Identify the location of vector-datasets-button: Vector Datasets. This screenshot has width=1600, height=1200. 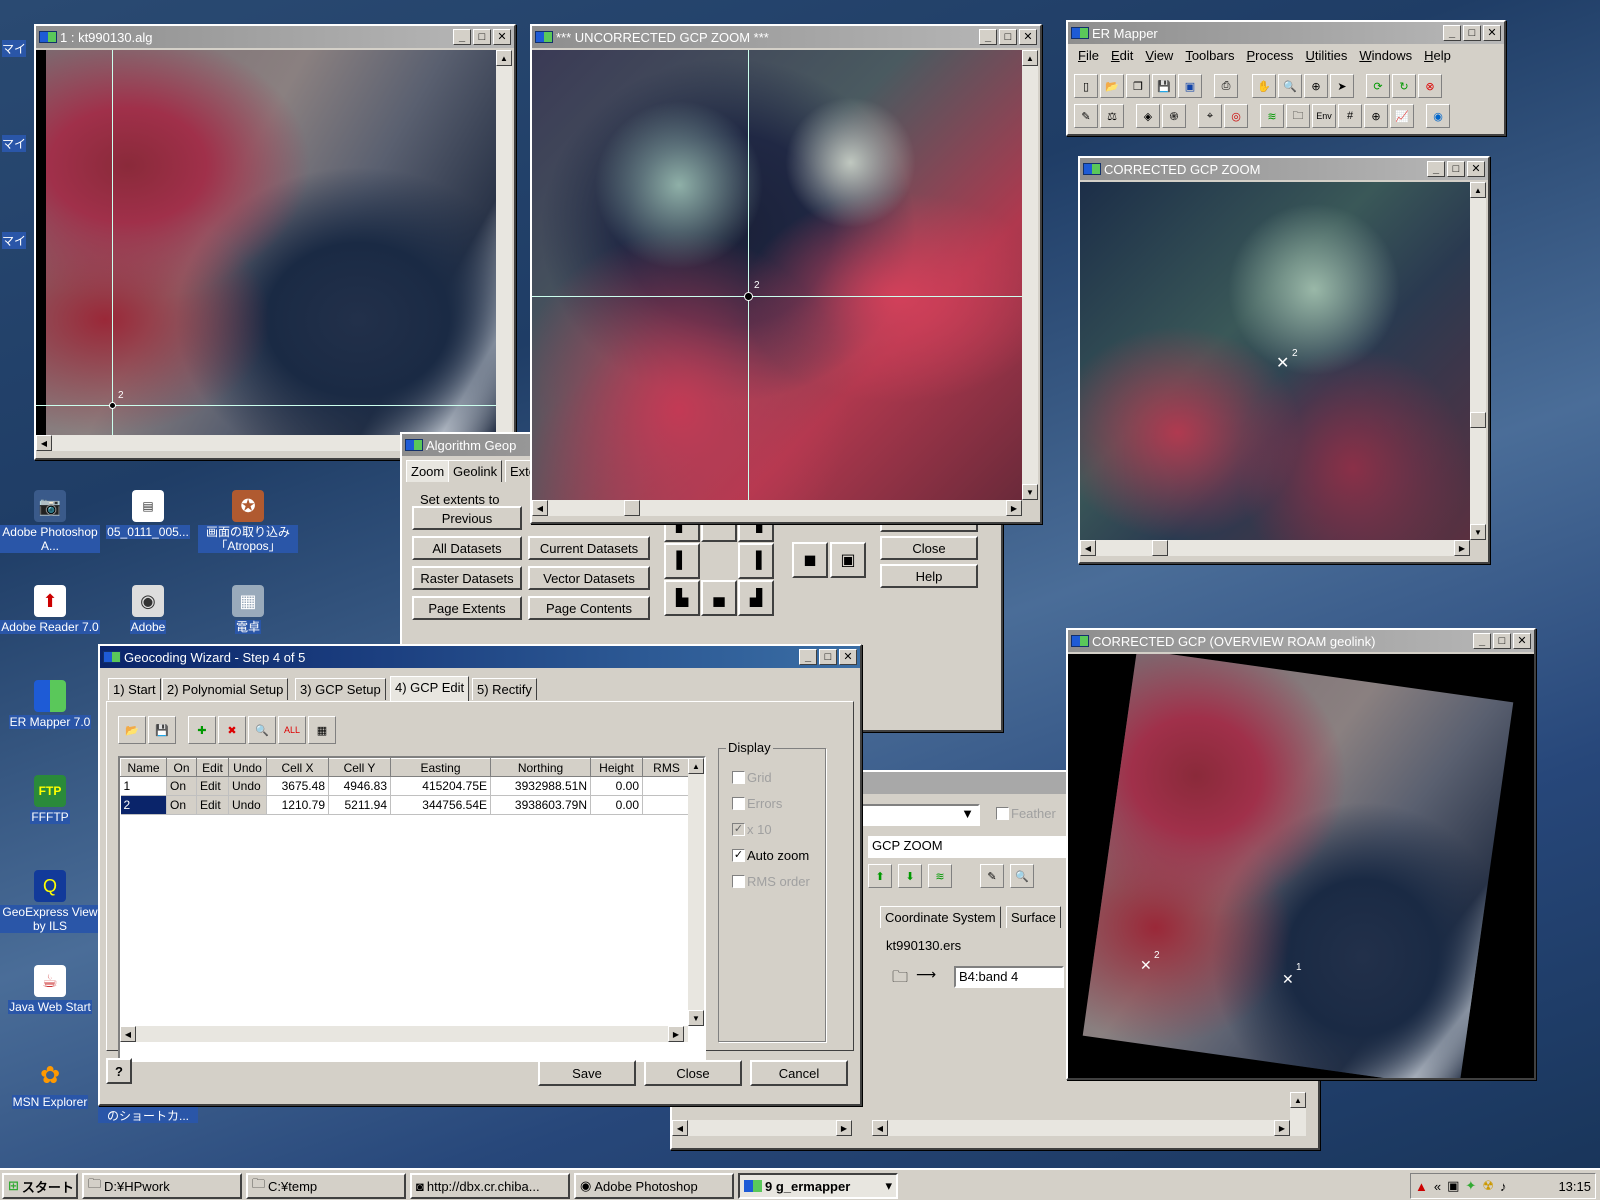
(589, 578).